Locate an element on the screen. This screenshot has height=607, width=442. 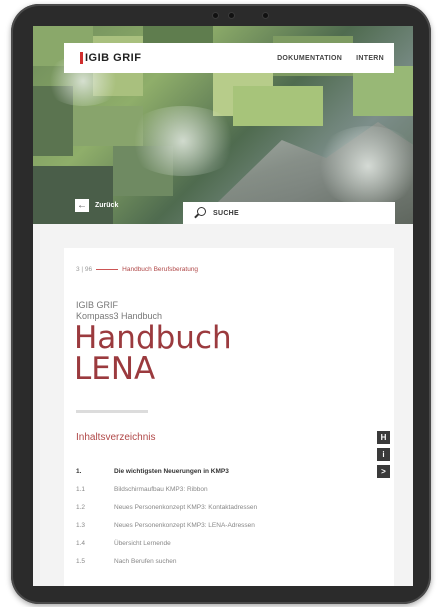
back-button: ← Zurück is located at coordinates (96, 205).